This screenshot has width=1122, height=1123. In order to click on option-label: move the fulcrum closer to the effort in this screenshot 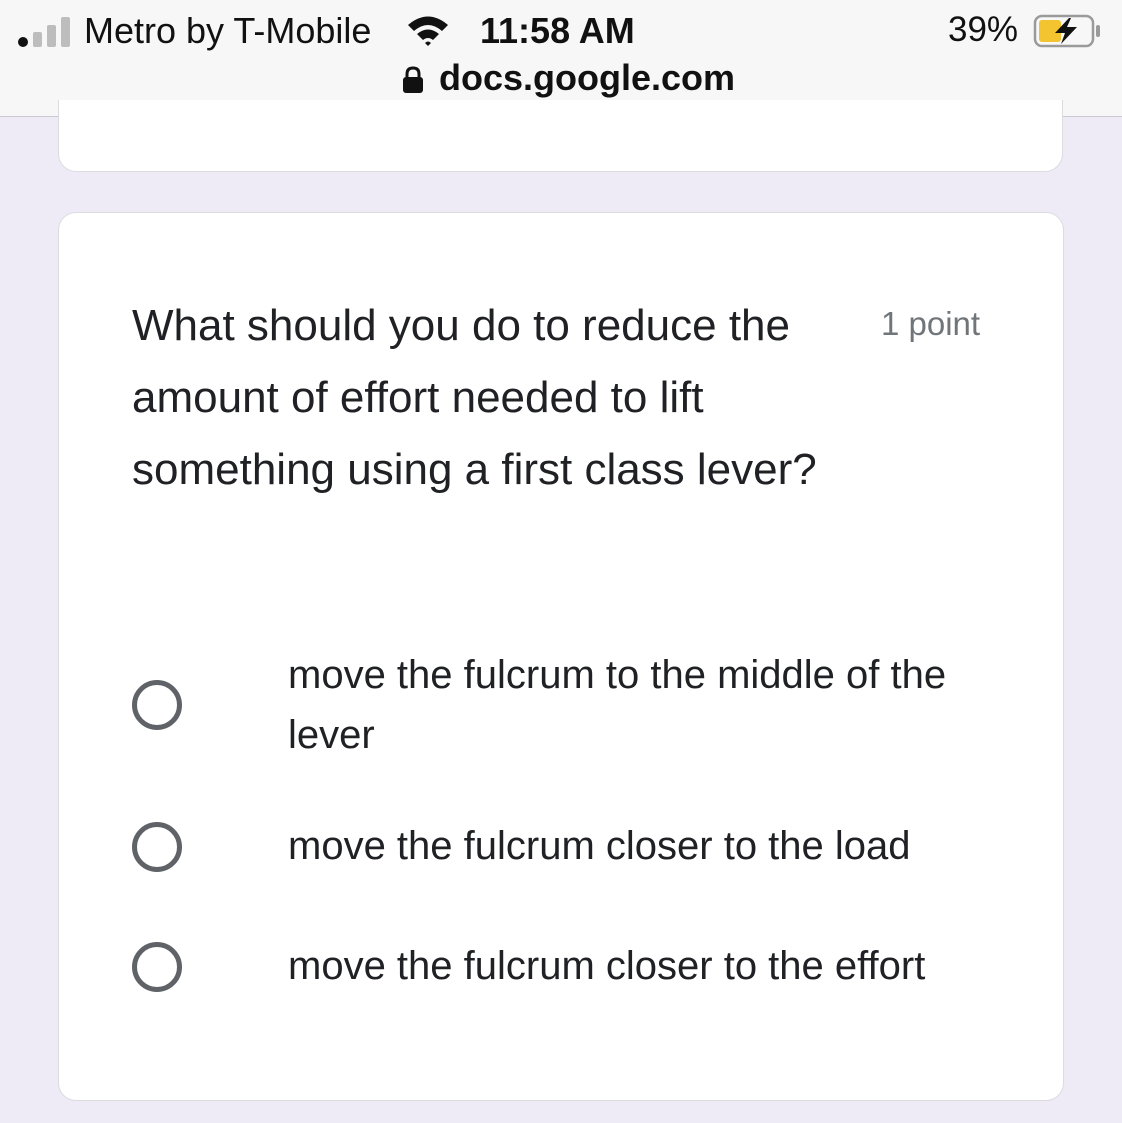, I will do `click(658, 966)`.